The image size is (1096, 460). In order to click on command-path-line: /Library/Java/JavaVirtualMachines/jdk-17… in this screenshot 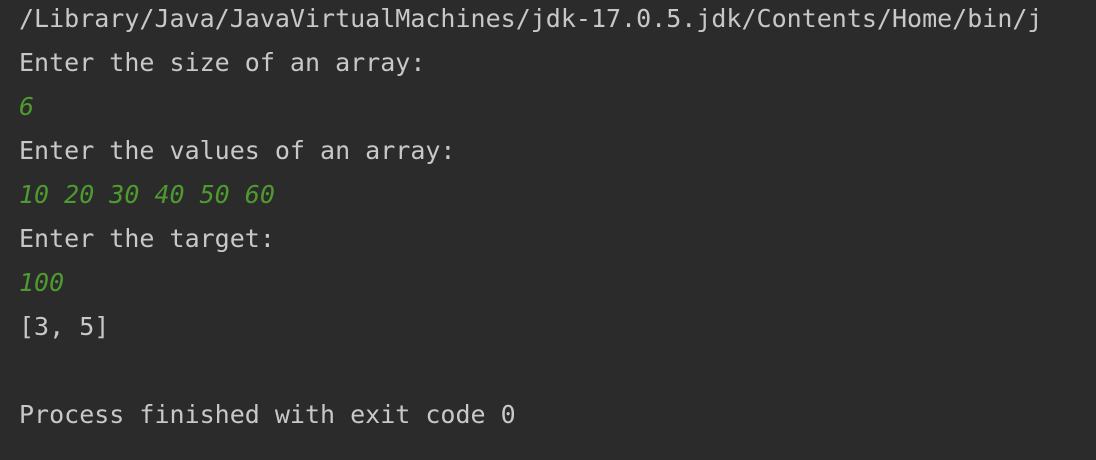, I will do `click(531, 18)`.